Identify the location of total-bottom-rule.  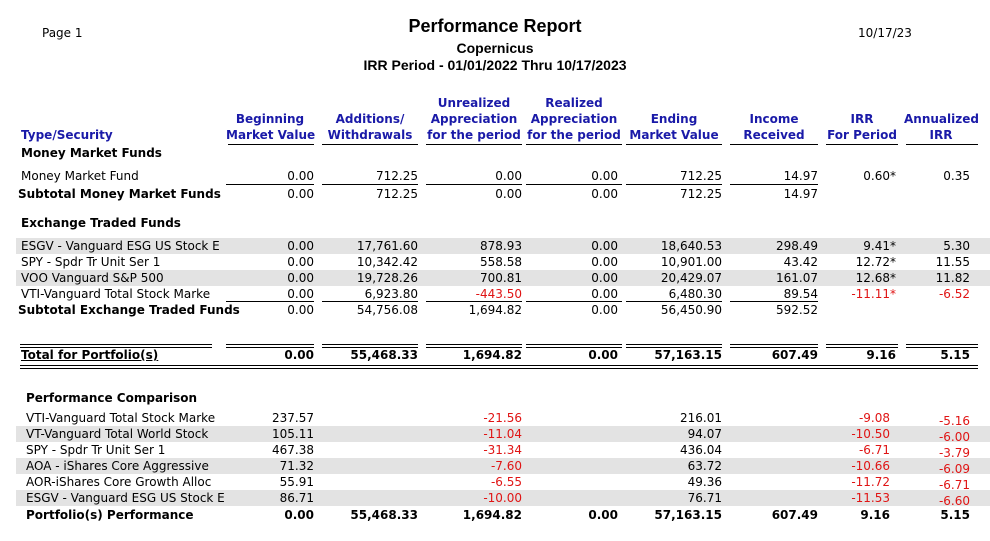
(499, 367).